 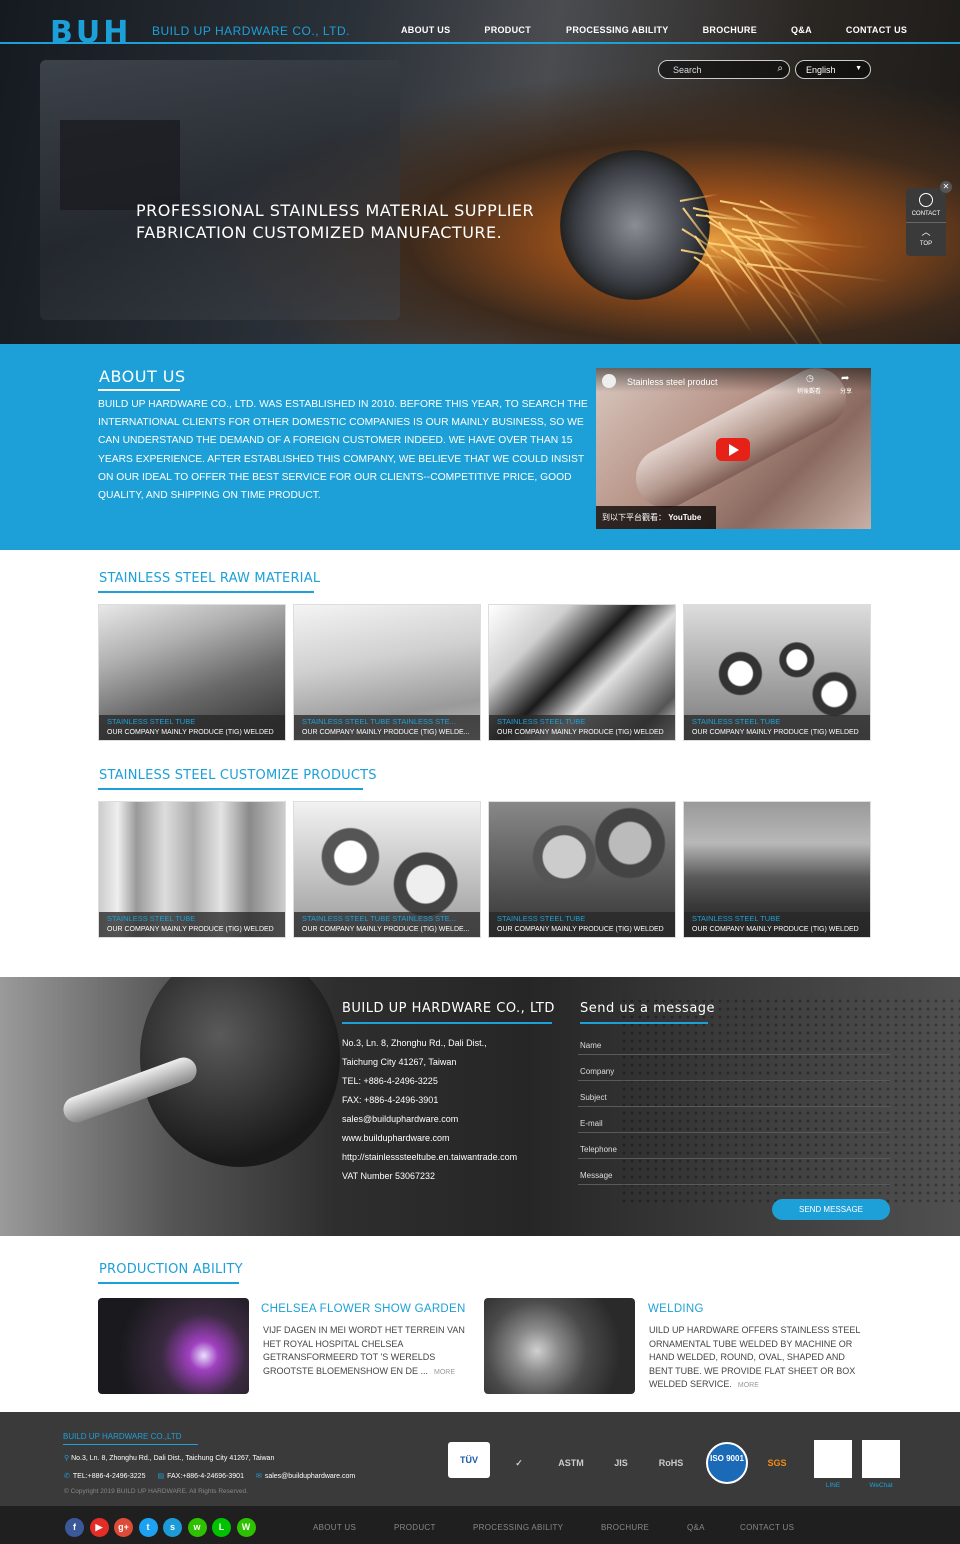 What do you see at coordinates (767, 1527) in the screenshot?
I see `footer-nav-contact: CONTACT US` at bounding box center [767, 1527].